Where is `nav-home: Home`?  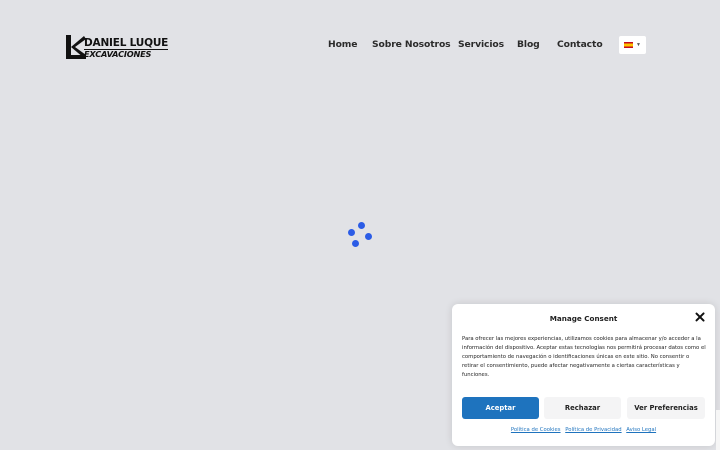 nav-home: Home is located at coordinates (343, 44).